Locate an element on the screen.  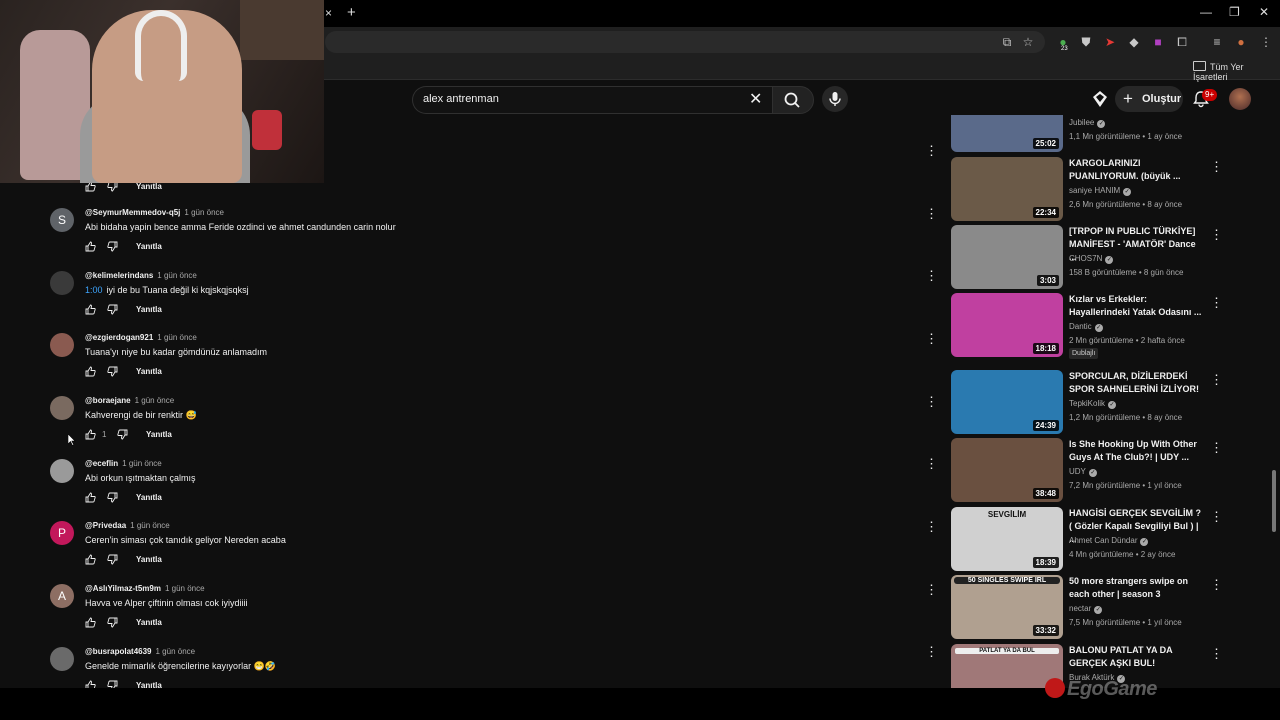
video-thumbnail: 18:18 is located at coordinates (1007, 325).